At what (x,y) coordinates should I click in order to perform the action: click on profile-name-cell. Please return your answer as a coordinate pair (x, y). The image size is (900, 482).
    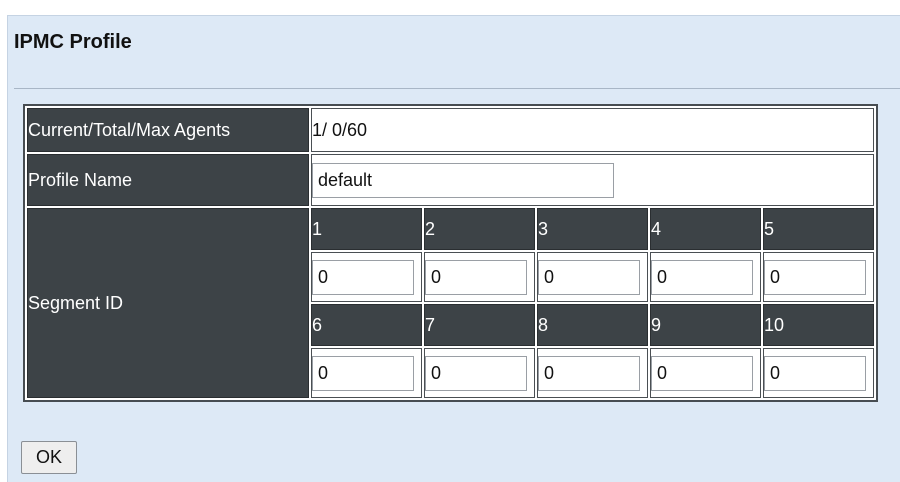
    Looking at the image, I should click on (592, 180).